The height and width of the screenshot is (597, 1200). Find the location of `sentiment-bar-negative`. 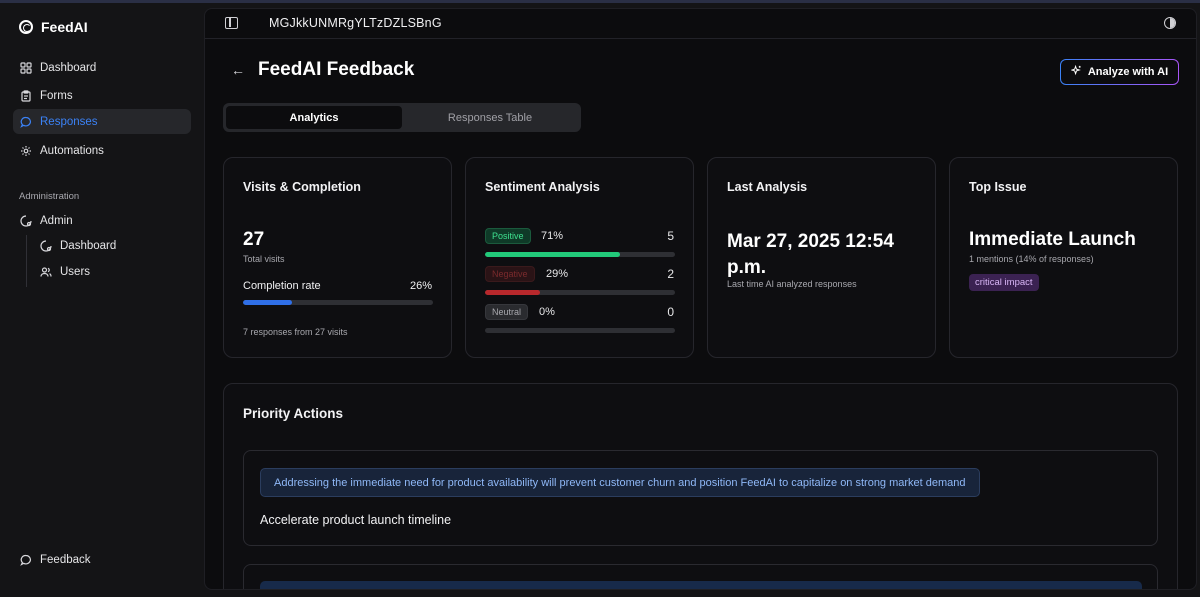

sentiment-bar-negative is located at coordinates (580, 292).